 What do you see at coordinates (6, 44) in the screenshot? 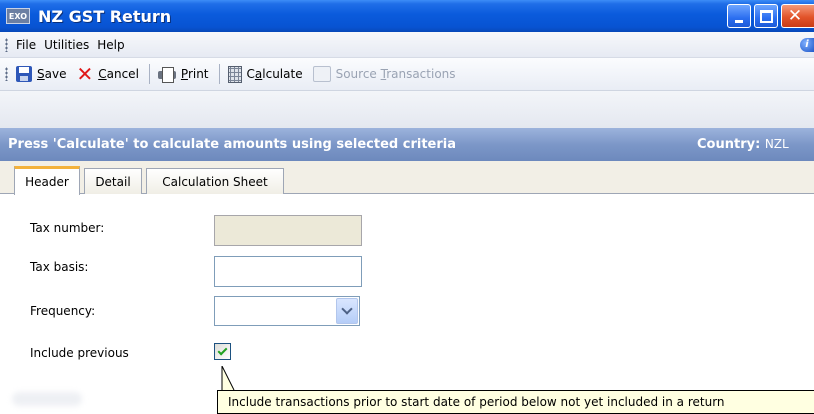
I see `menu-grip-icon` at bounding box center [6, 44].